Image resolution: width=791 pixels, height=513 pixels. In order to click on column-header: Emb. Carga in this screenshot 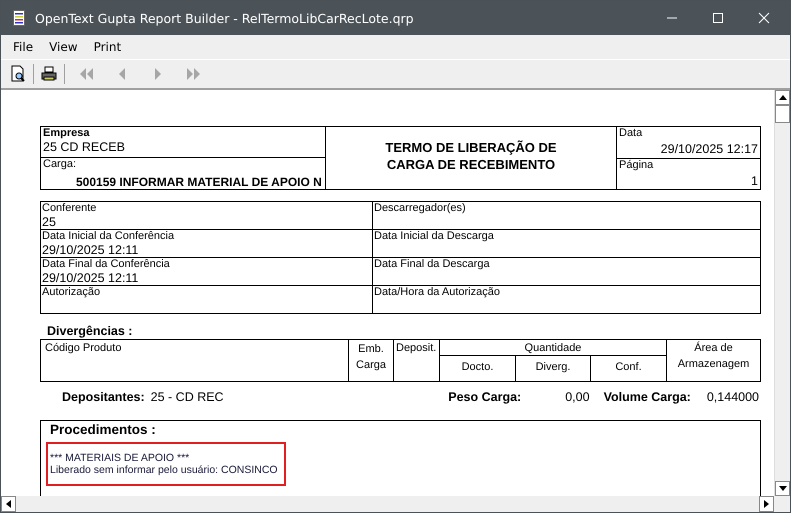, I will do `click(370, 360)`.